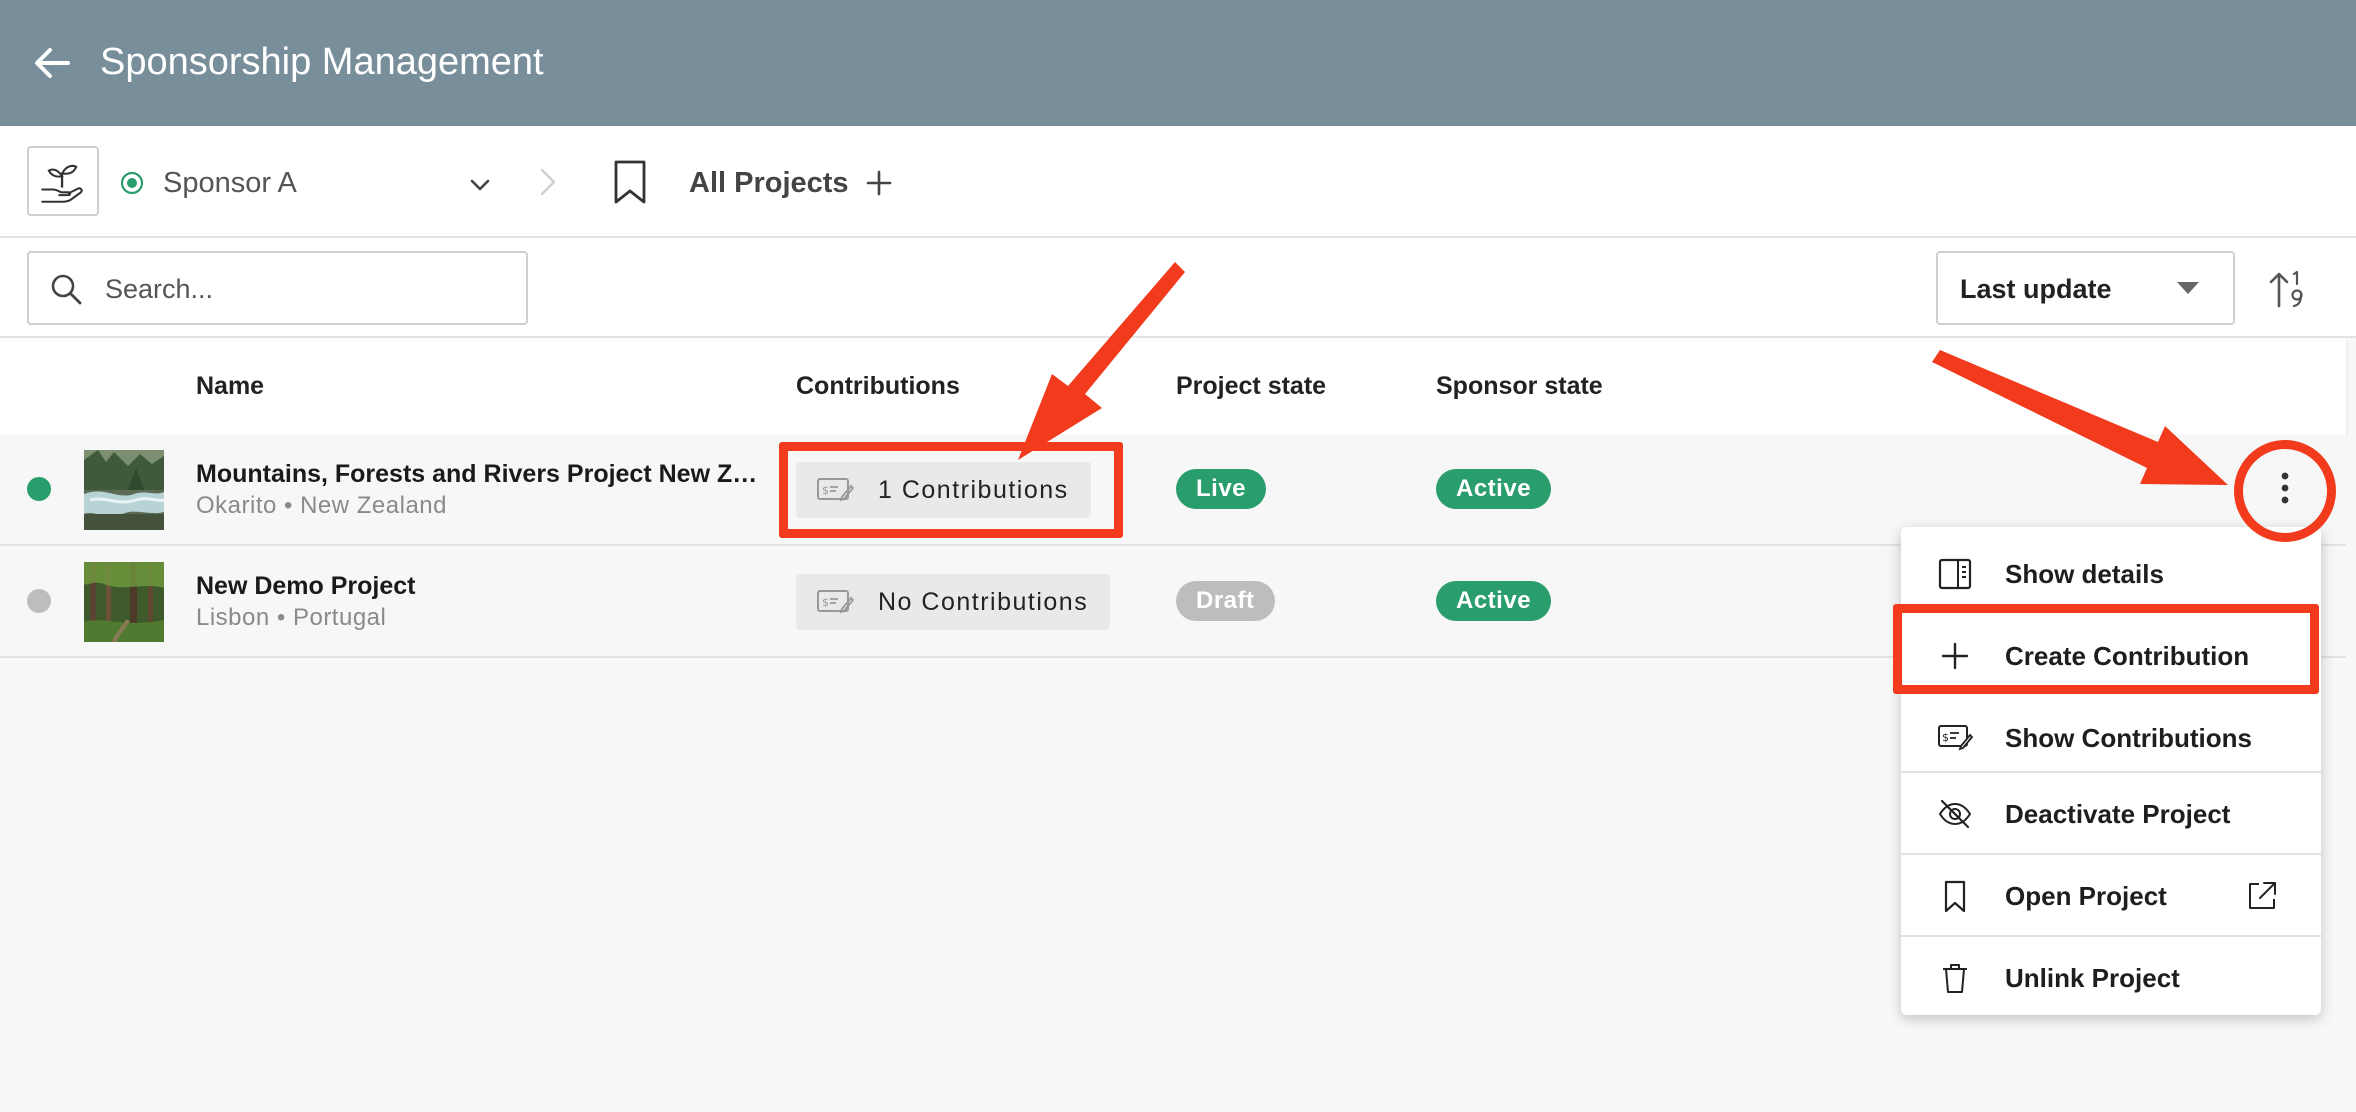 This screenshot has width=2356, height=1112. What do you see at coordinates (2080, 417) in the screenshot?
I see `annotation-arrow-menu` at bounding box center [2080, 417].